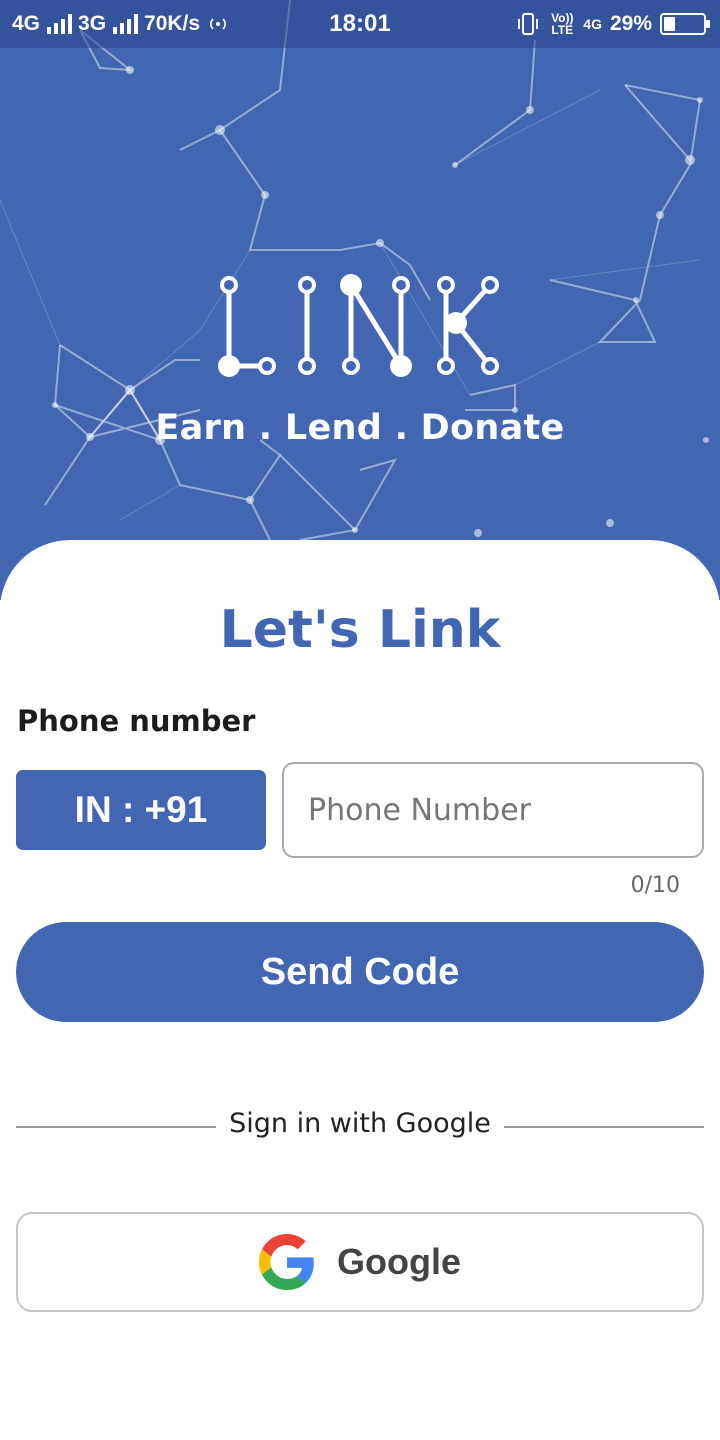 The height and width of the screenshot is (1440, 720). What do you see at coordinates (136, 721) in the screenshot?
I see `phone-label: Phone number` at bounding box center [136, 721].